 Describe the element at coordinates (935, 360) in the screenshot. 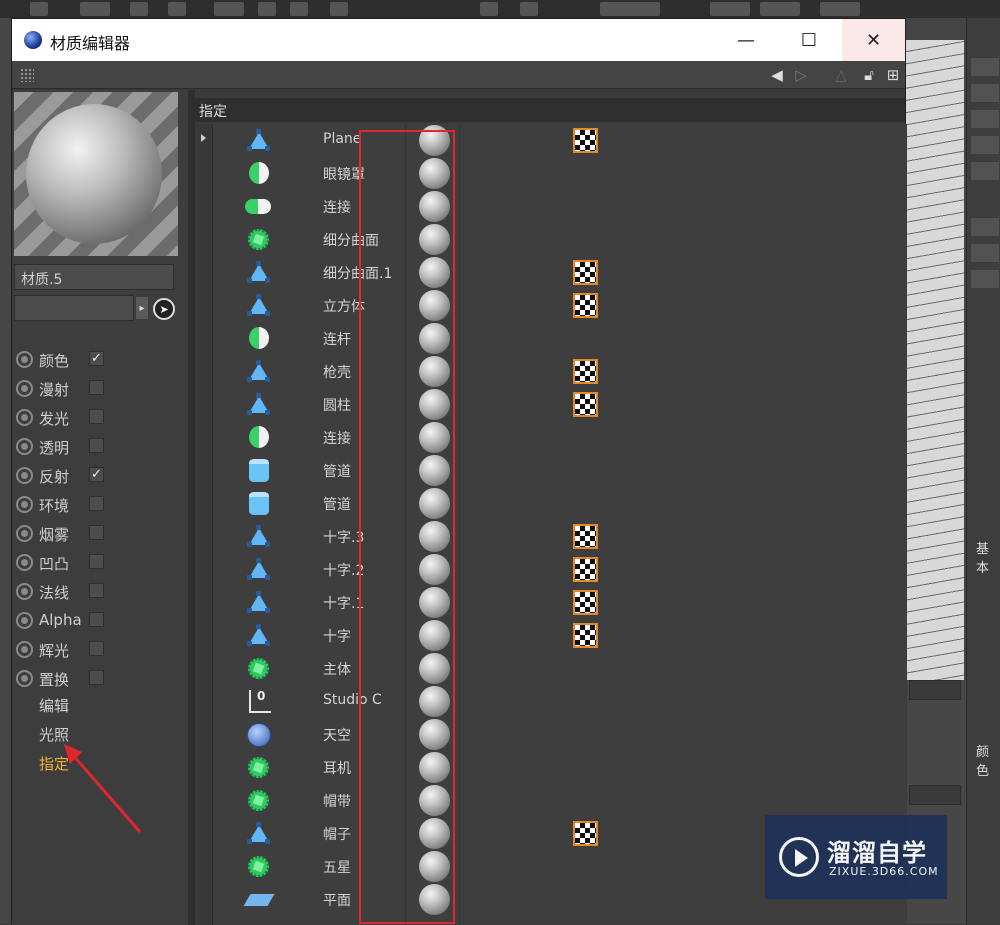

I see `background-viewport` at that location.